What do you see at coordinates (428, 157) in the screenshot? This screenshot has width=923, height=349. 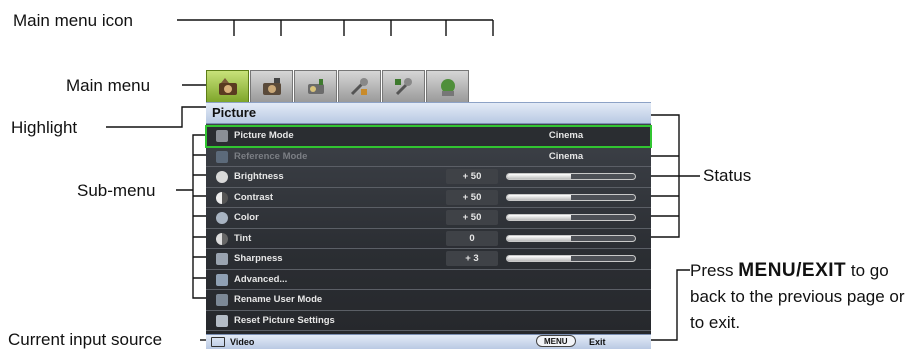 I see `menu-item-reference-mode: Reference Mode Cinema` at bounding box center [428, 157].